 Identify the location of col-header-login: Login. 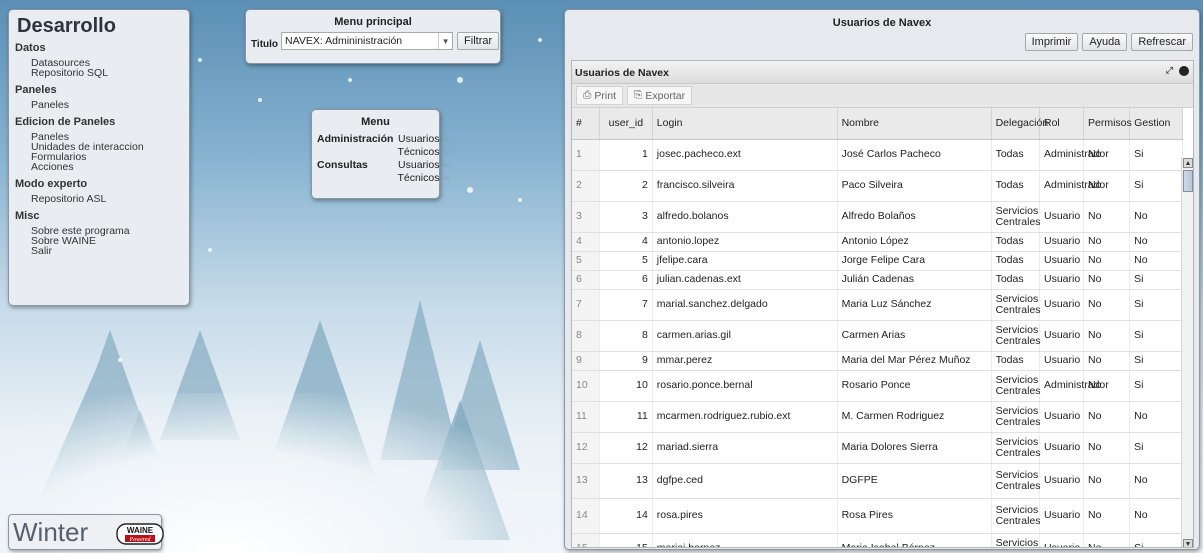
(745, 124).